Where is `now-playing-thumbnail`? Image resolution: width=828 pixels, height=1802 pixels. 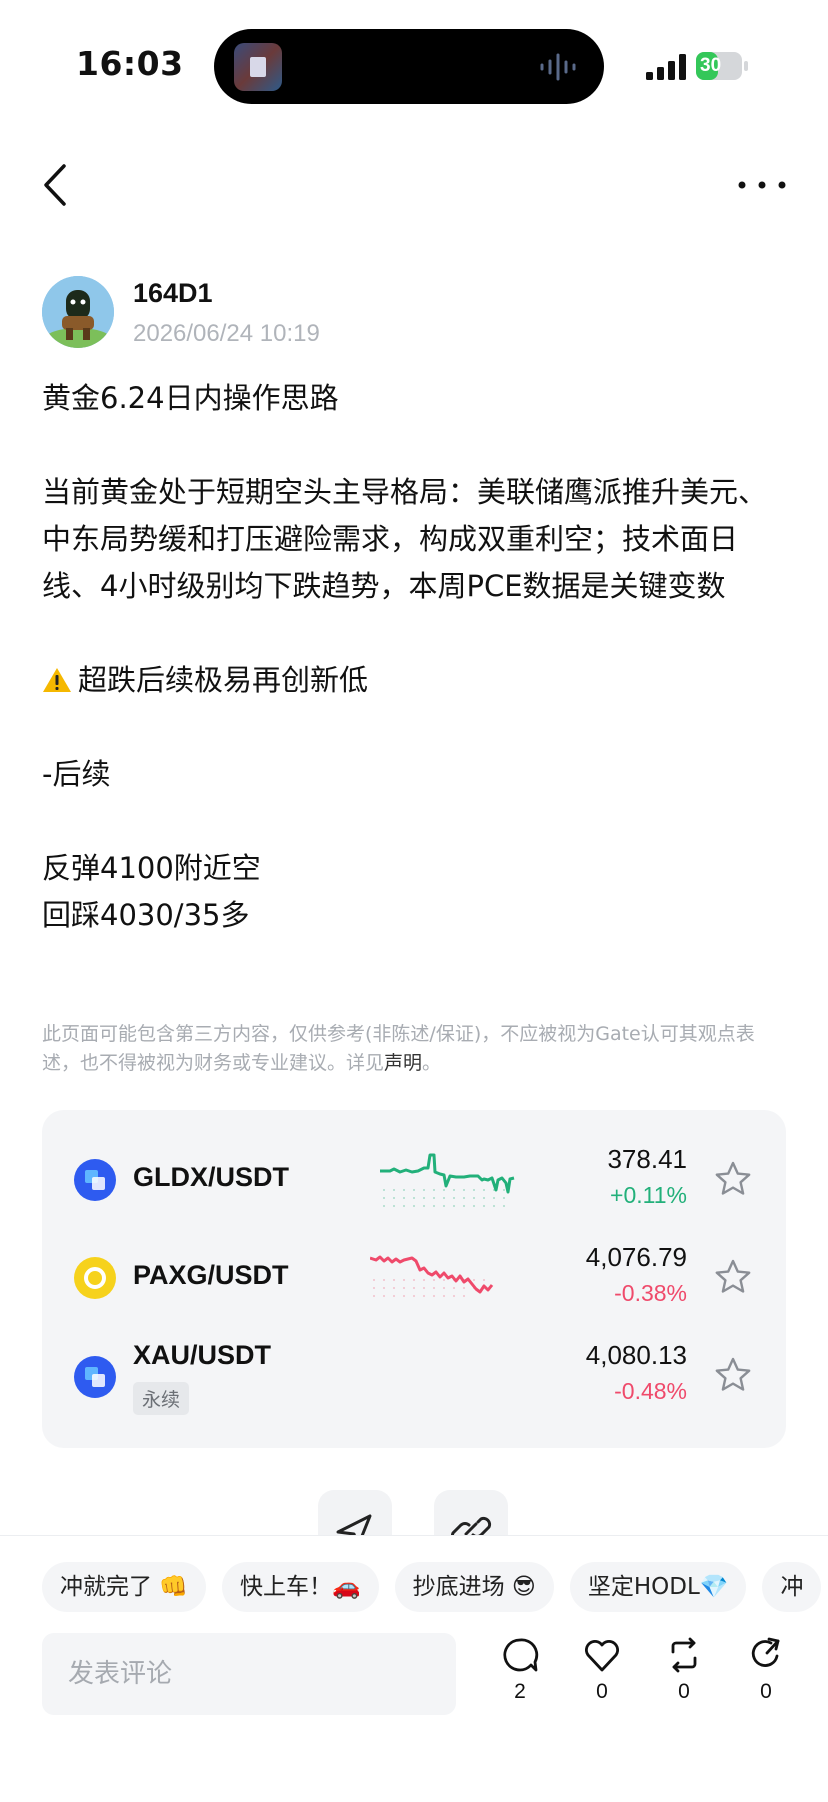 now-playing-thumbnail is located at coordinates (258, 67).